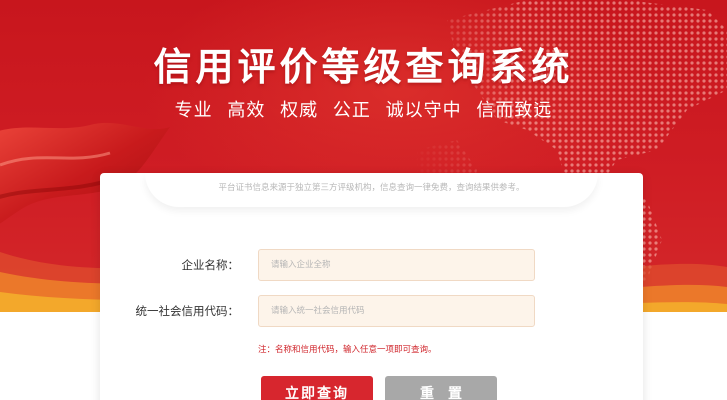  What do you see at coordinates (514, 110) in the screenshot?
I see `slogan-item: 信而致远` at bounding box center [514, 110].